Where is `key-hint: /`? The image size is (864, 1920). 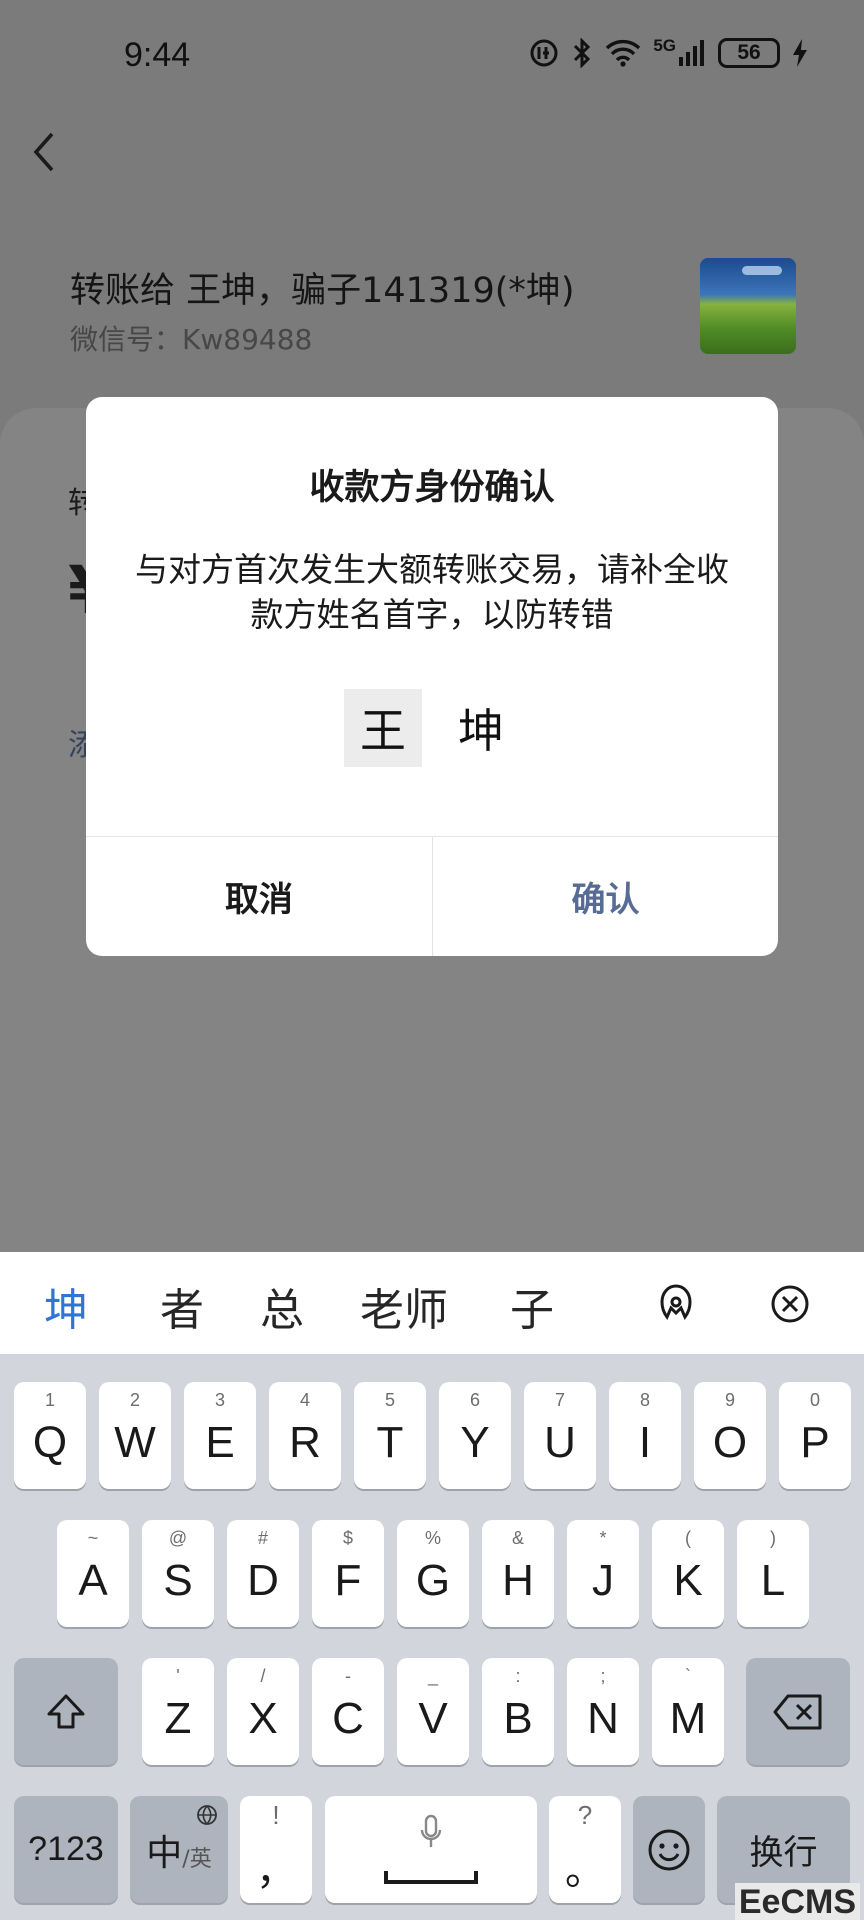 key-hint: / is located at coordinates (263, 1676).